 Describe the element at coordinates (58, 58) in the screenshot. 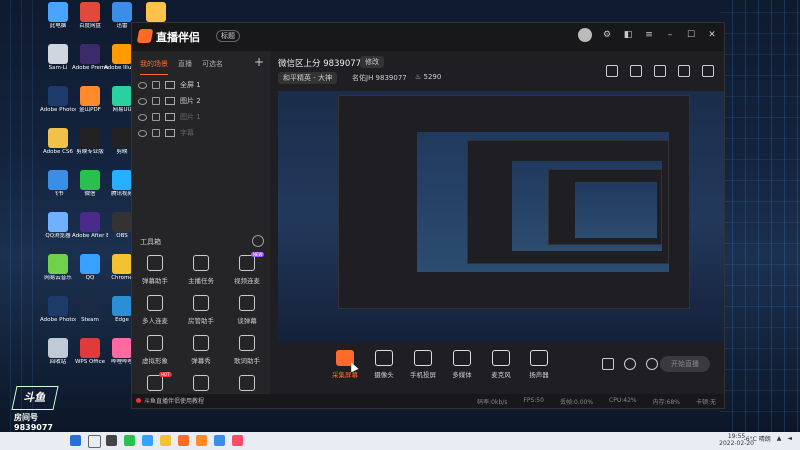

I see `desktop-icon: Sam-Li` at that location.